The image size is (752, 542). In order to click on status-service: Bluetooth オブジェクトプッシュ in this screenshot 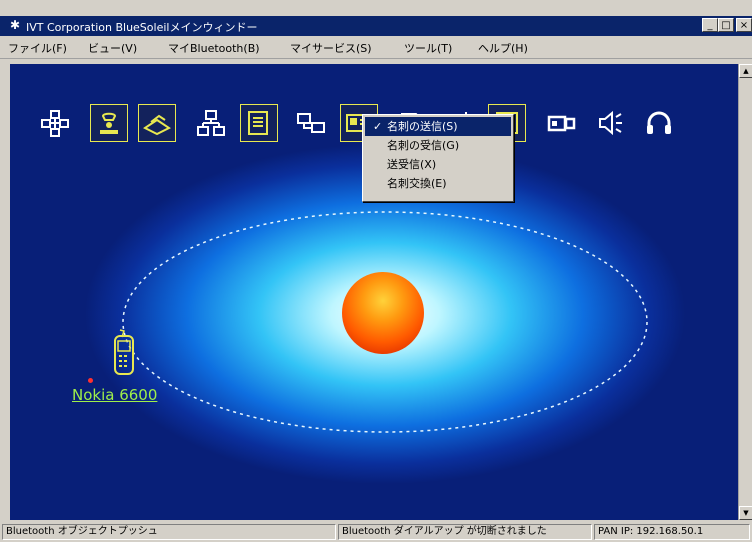, I will do `click(169, 532)`.